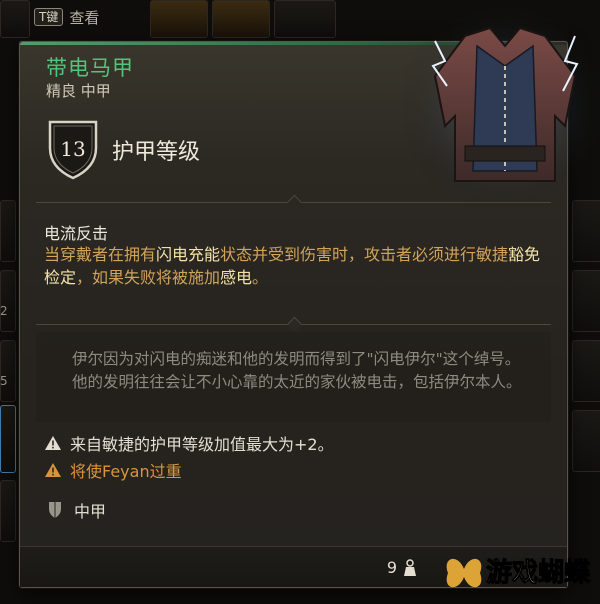 This screenshot has width=600, height=604. I want to click on armor-class-label: 护甲等级, so click(156, 152).